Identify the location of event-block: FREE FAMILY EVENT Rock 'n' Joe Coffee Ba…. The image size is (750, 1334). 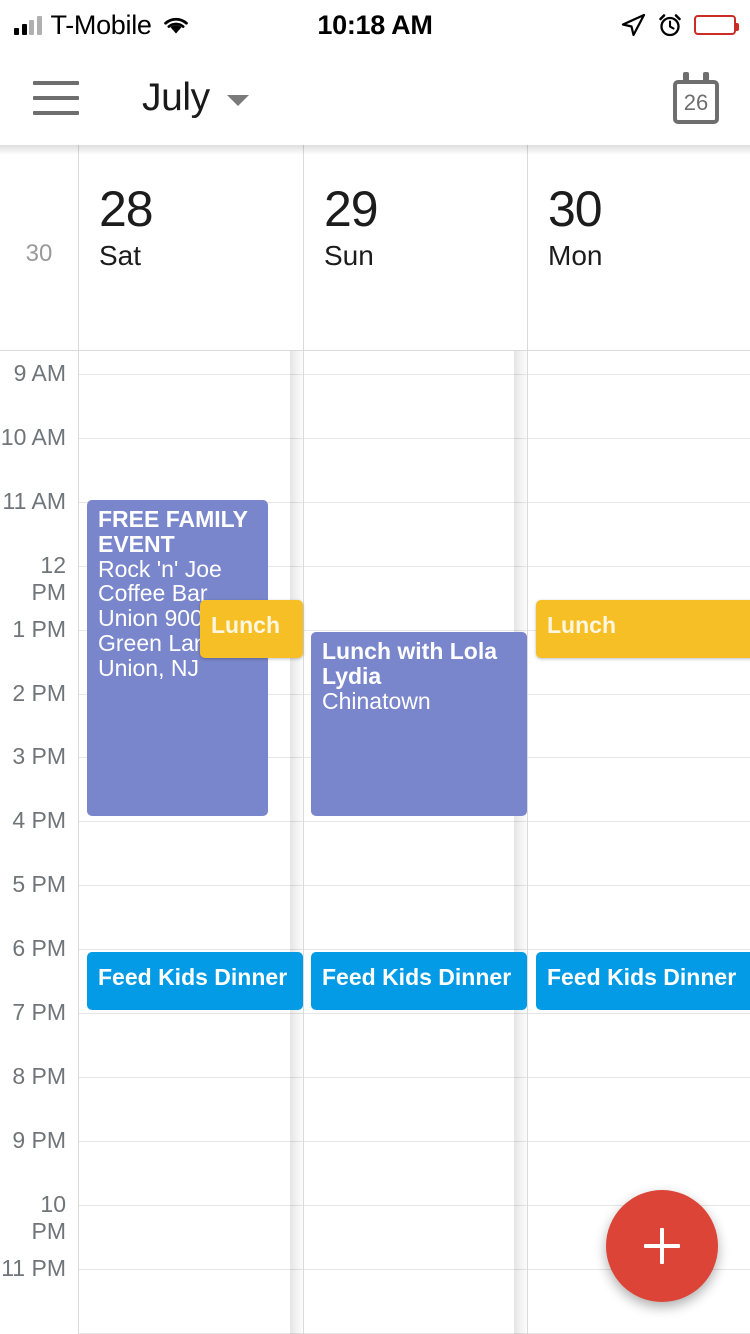
(177, 658).